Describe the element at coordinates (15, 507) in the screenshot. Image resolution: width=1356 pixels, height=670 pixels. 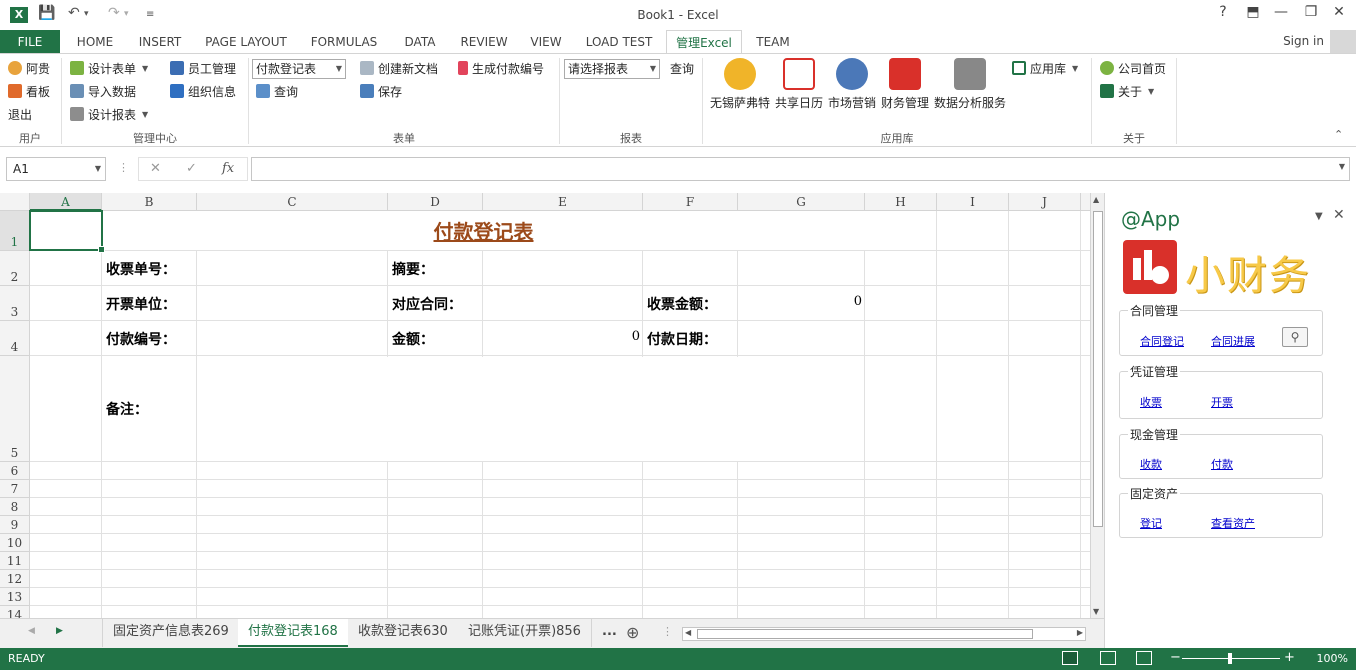
I see `row-header-8: 8` at that location.